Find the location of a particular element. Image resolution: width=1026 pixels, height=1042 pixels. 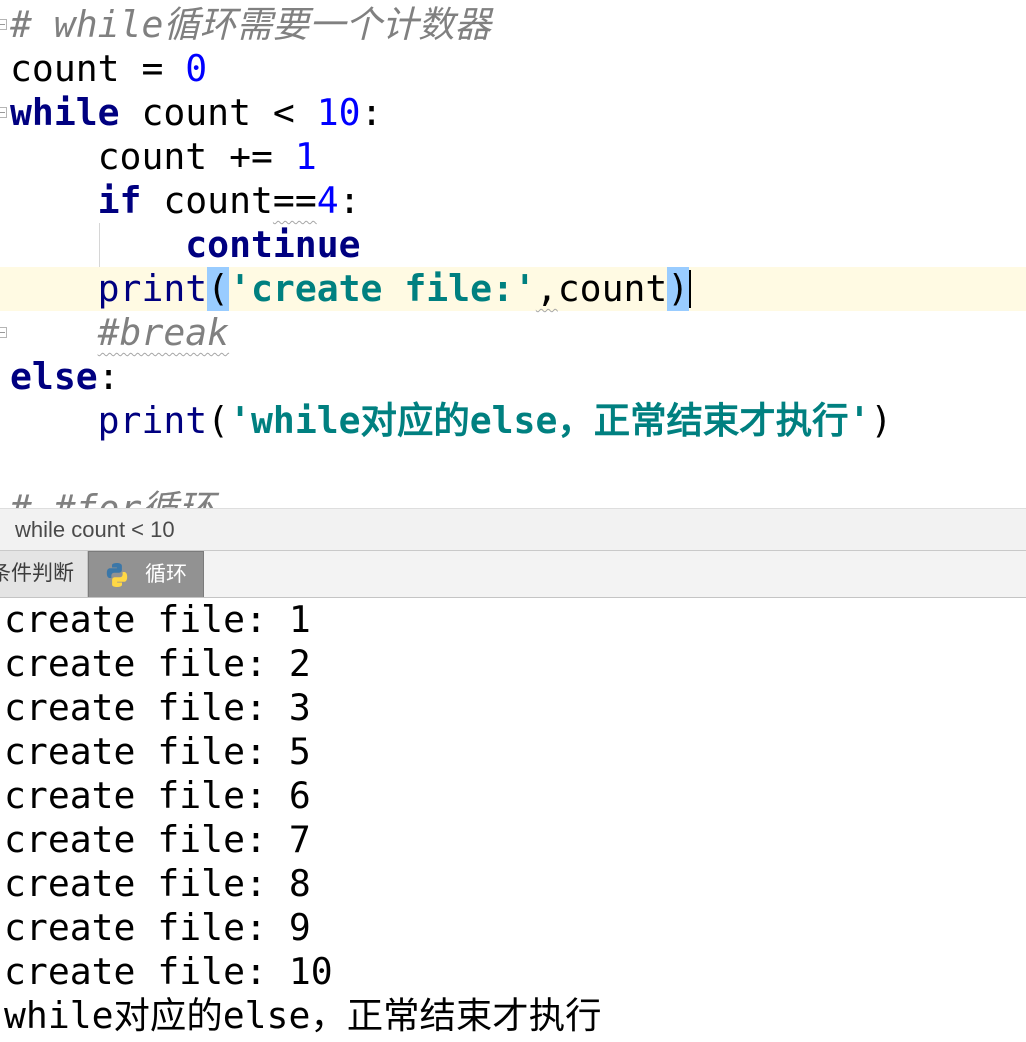

breadcrumb: while count < 10 is located at coordinates (513, 529).